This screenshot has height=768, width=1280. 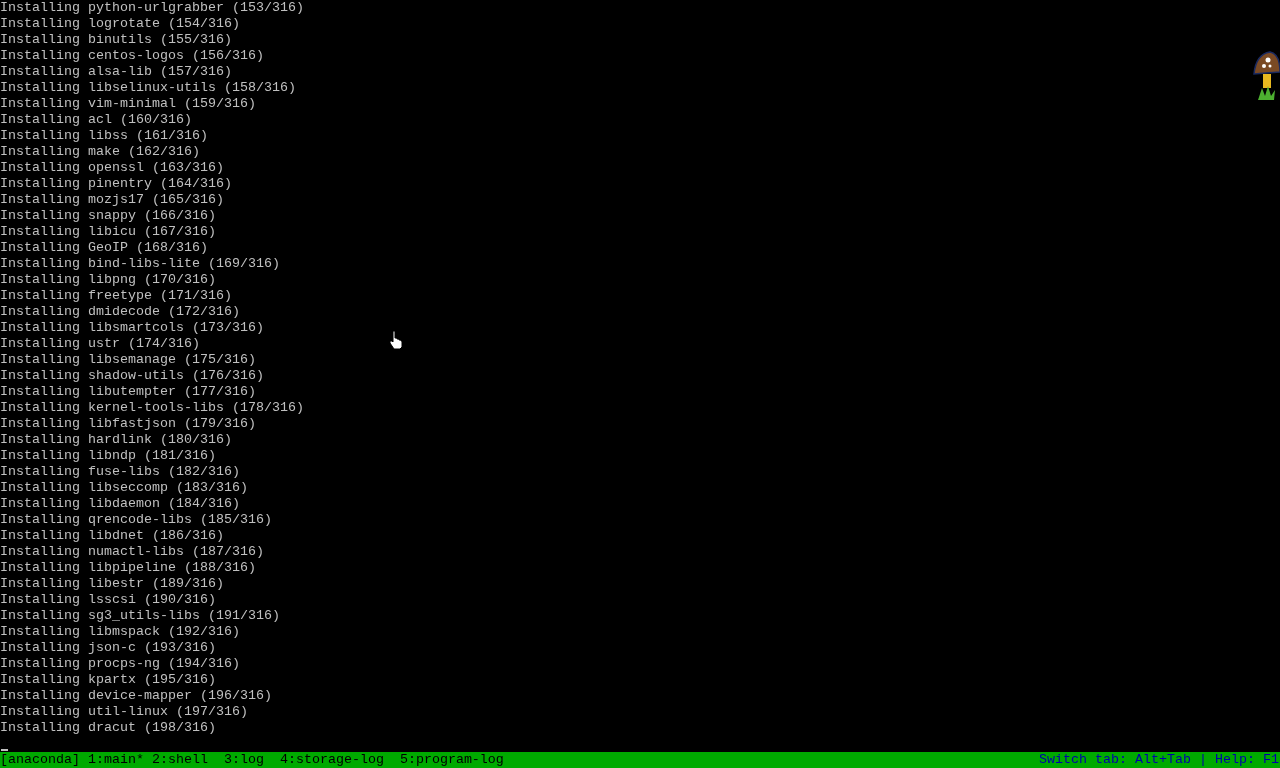 I want to click on terminal-line: Installing procps-ng (194/316), so click(x=120, y=664).